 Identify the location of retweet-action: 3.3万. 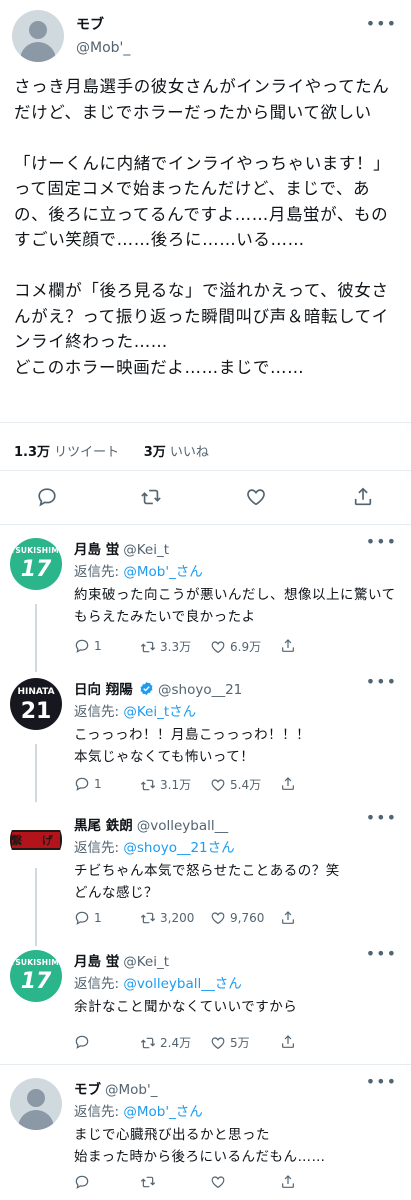
(165, 646).